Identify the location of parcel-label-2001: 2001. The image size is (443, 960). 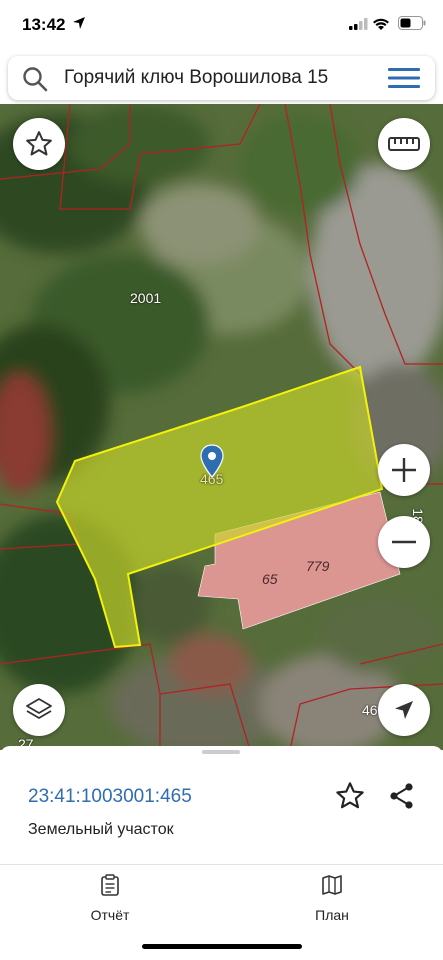
(146, 298).